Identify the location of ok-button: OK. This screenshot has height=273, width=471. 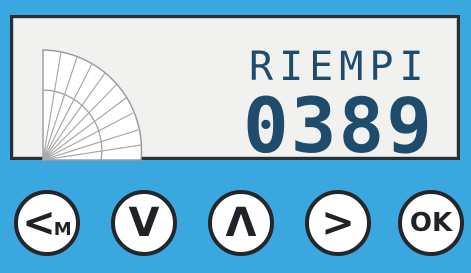
(431, 223).